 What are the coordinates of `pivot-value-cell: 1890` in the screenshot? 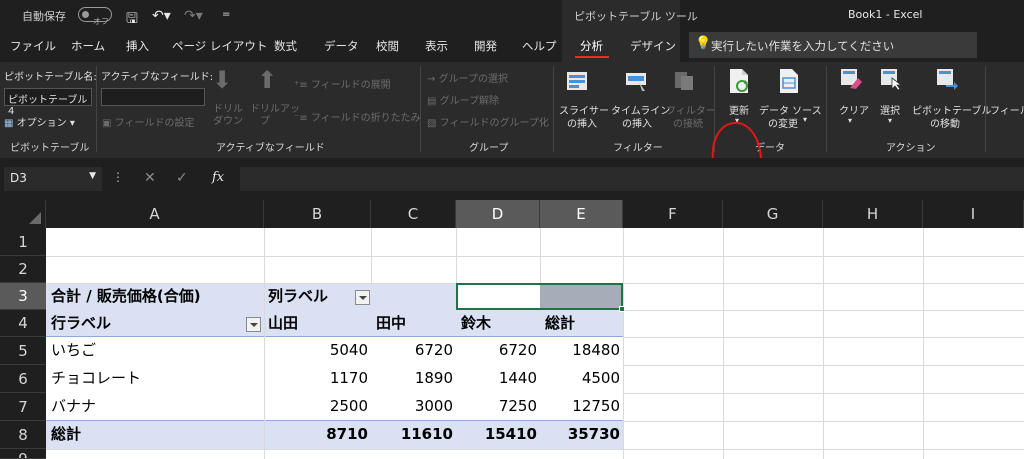 It's located at (412, 378).